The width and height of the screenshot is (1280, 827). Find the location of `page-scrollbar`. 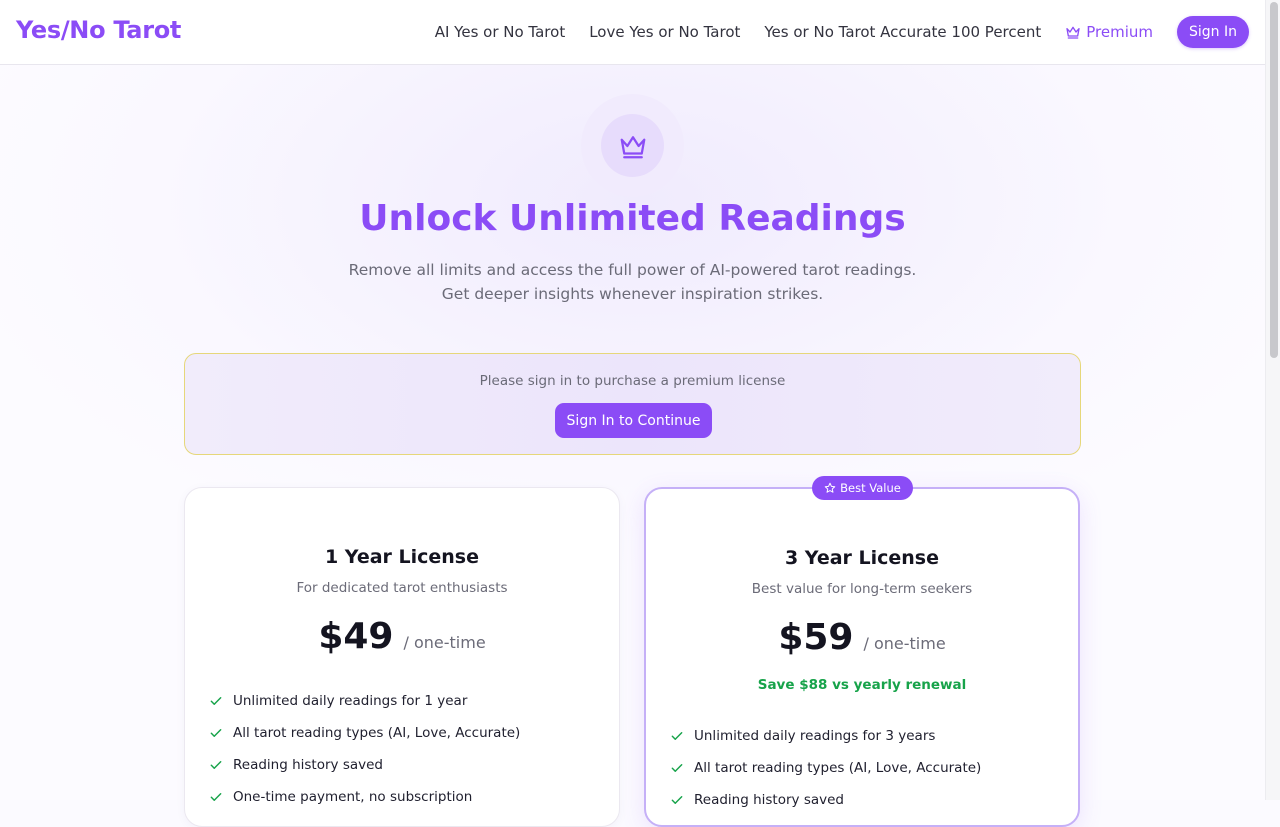

page-scrollbar is located at coordinates (1272, 400).